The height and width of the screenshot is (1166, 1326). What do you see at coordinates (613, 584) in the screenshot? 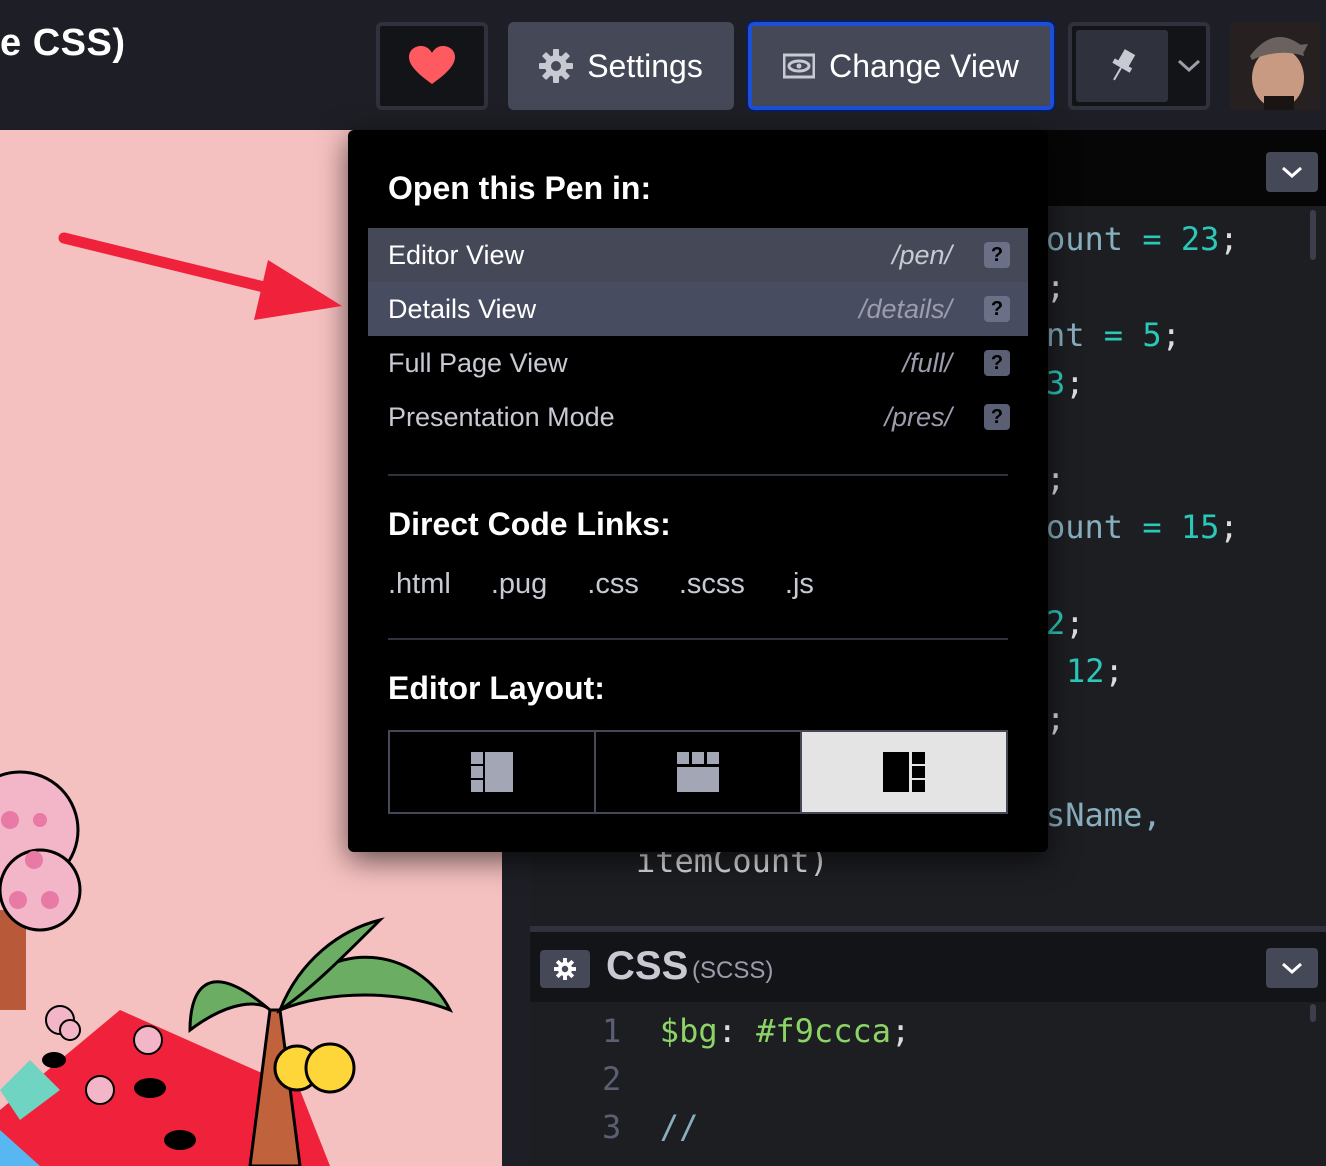
I see `code-link: .css` at bounding box center [613, 584].